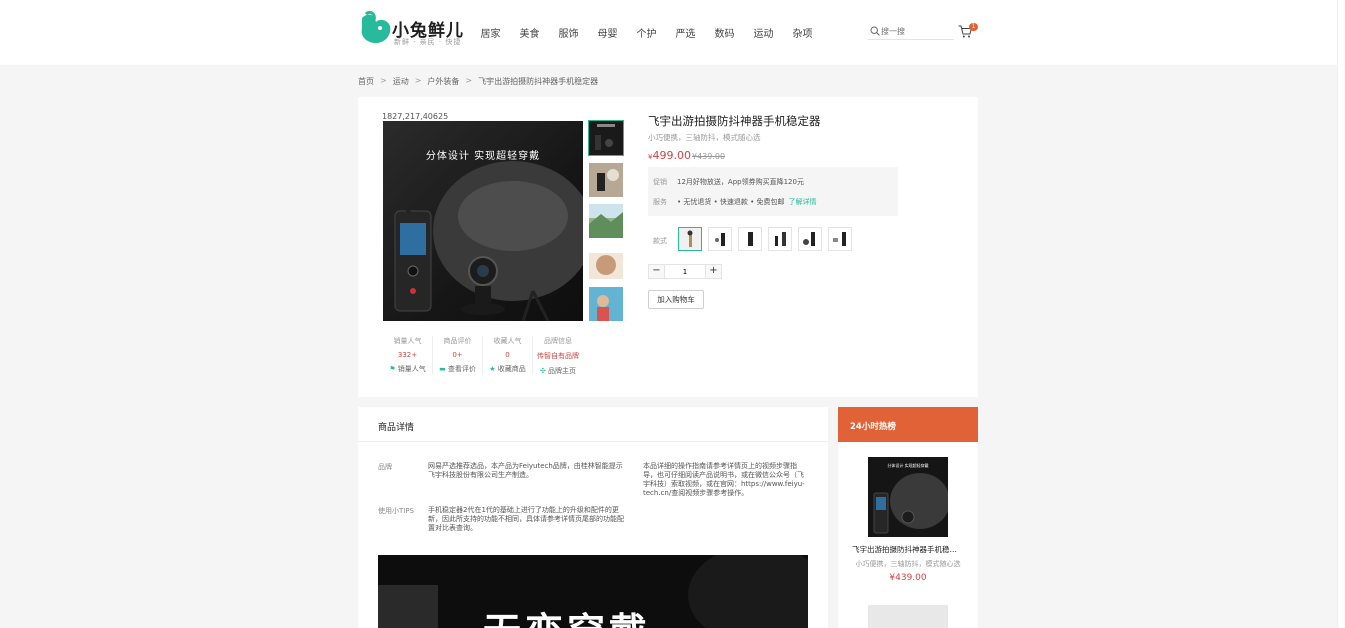  I want to click on style-option-6-image, so click(839, 239).